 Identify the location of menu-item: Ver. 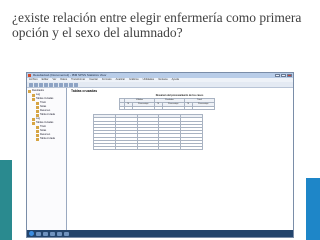
(54, 80).